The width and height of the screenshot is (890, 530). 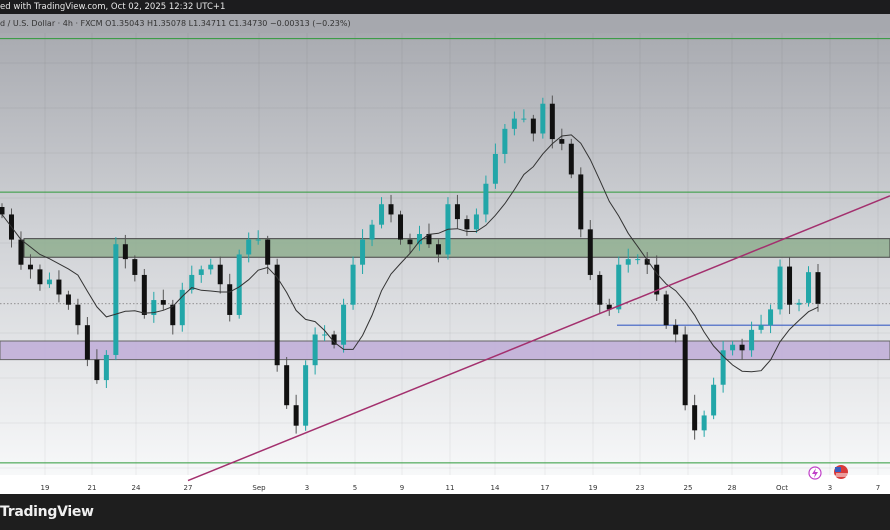 I want to click on us-flag-event-icon, so click(x=841, y=472).